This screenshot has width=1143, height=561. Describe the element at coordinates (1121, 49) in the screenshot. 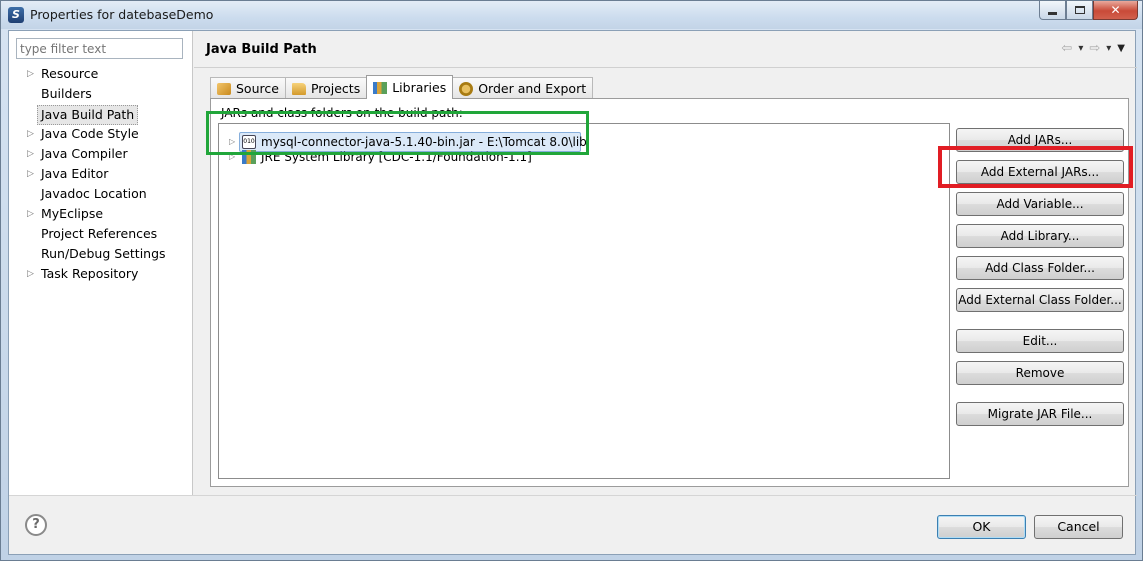

I see `view-menu-icon: ▼` at that location.